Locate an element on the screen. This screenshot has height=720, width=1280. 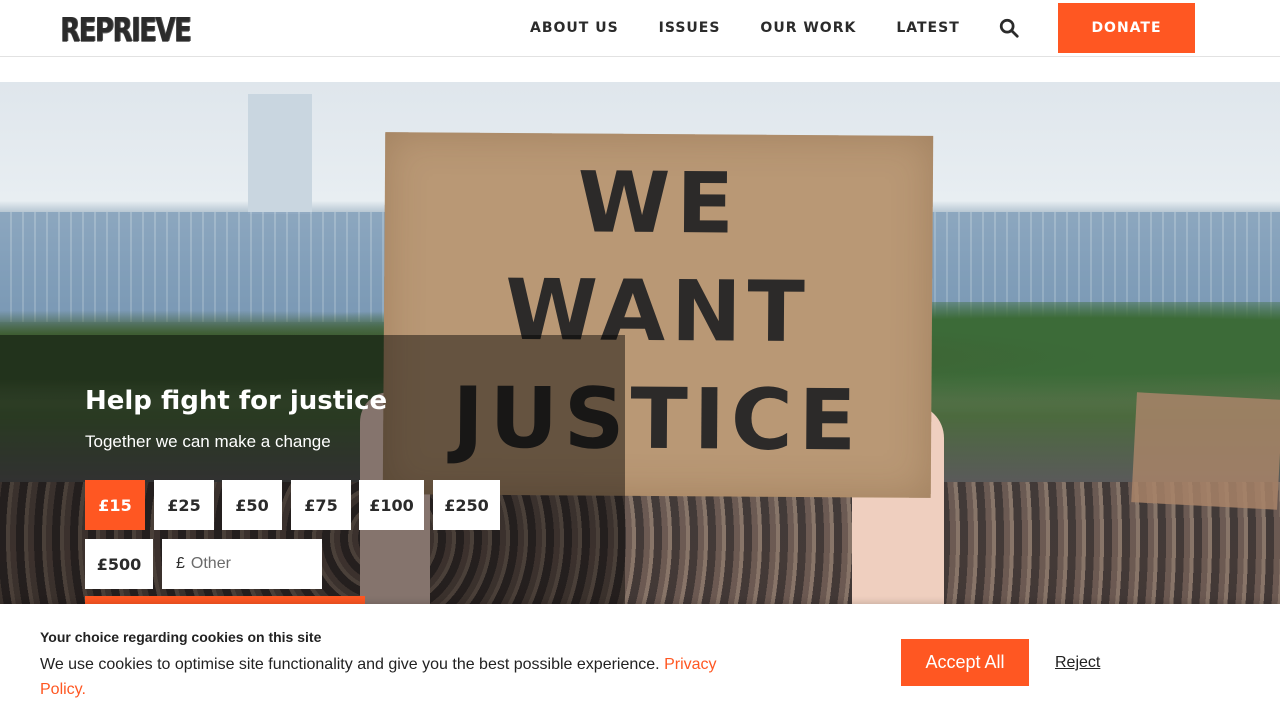
hero-building is located at coordinates (280, 154).